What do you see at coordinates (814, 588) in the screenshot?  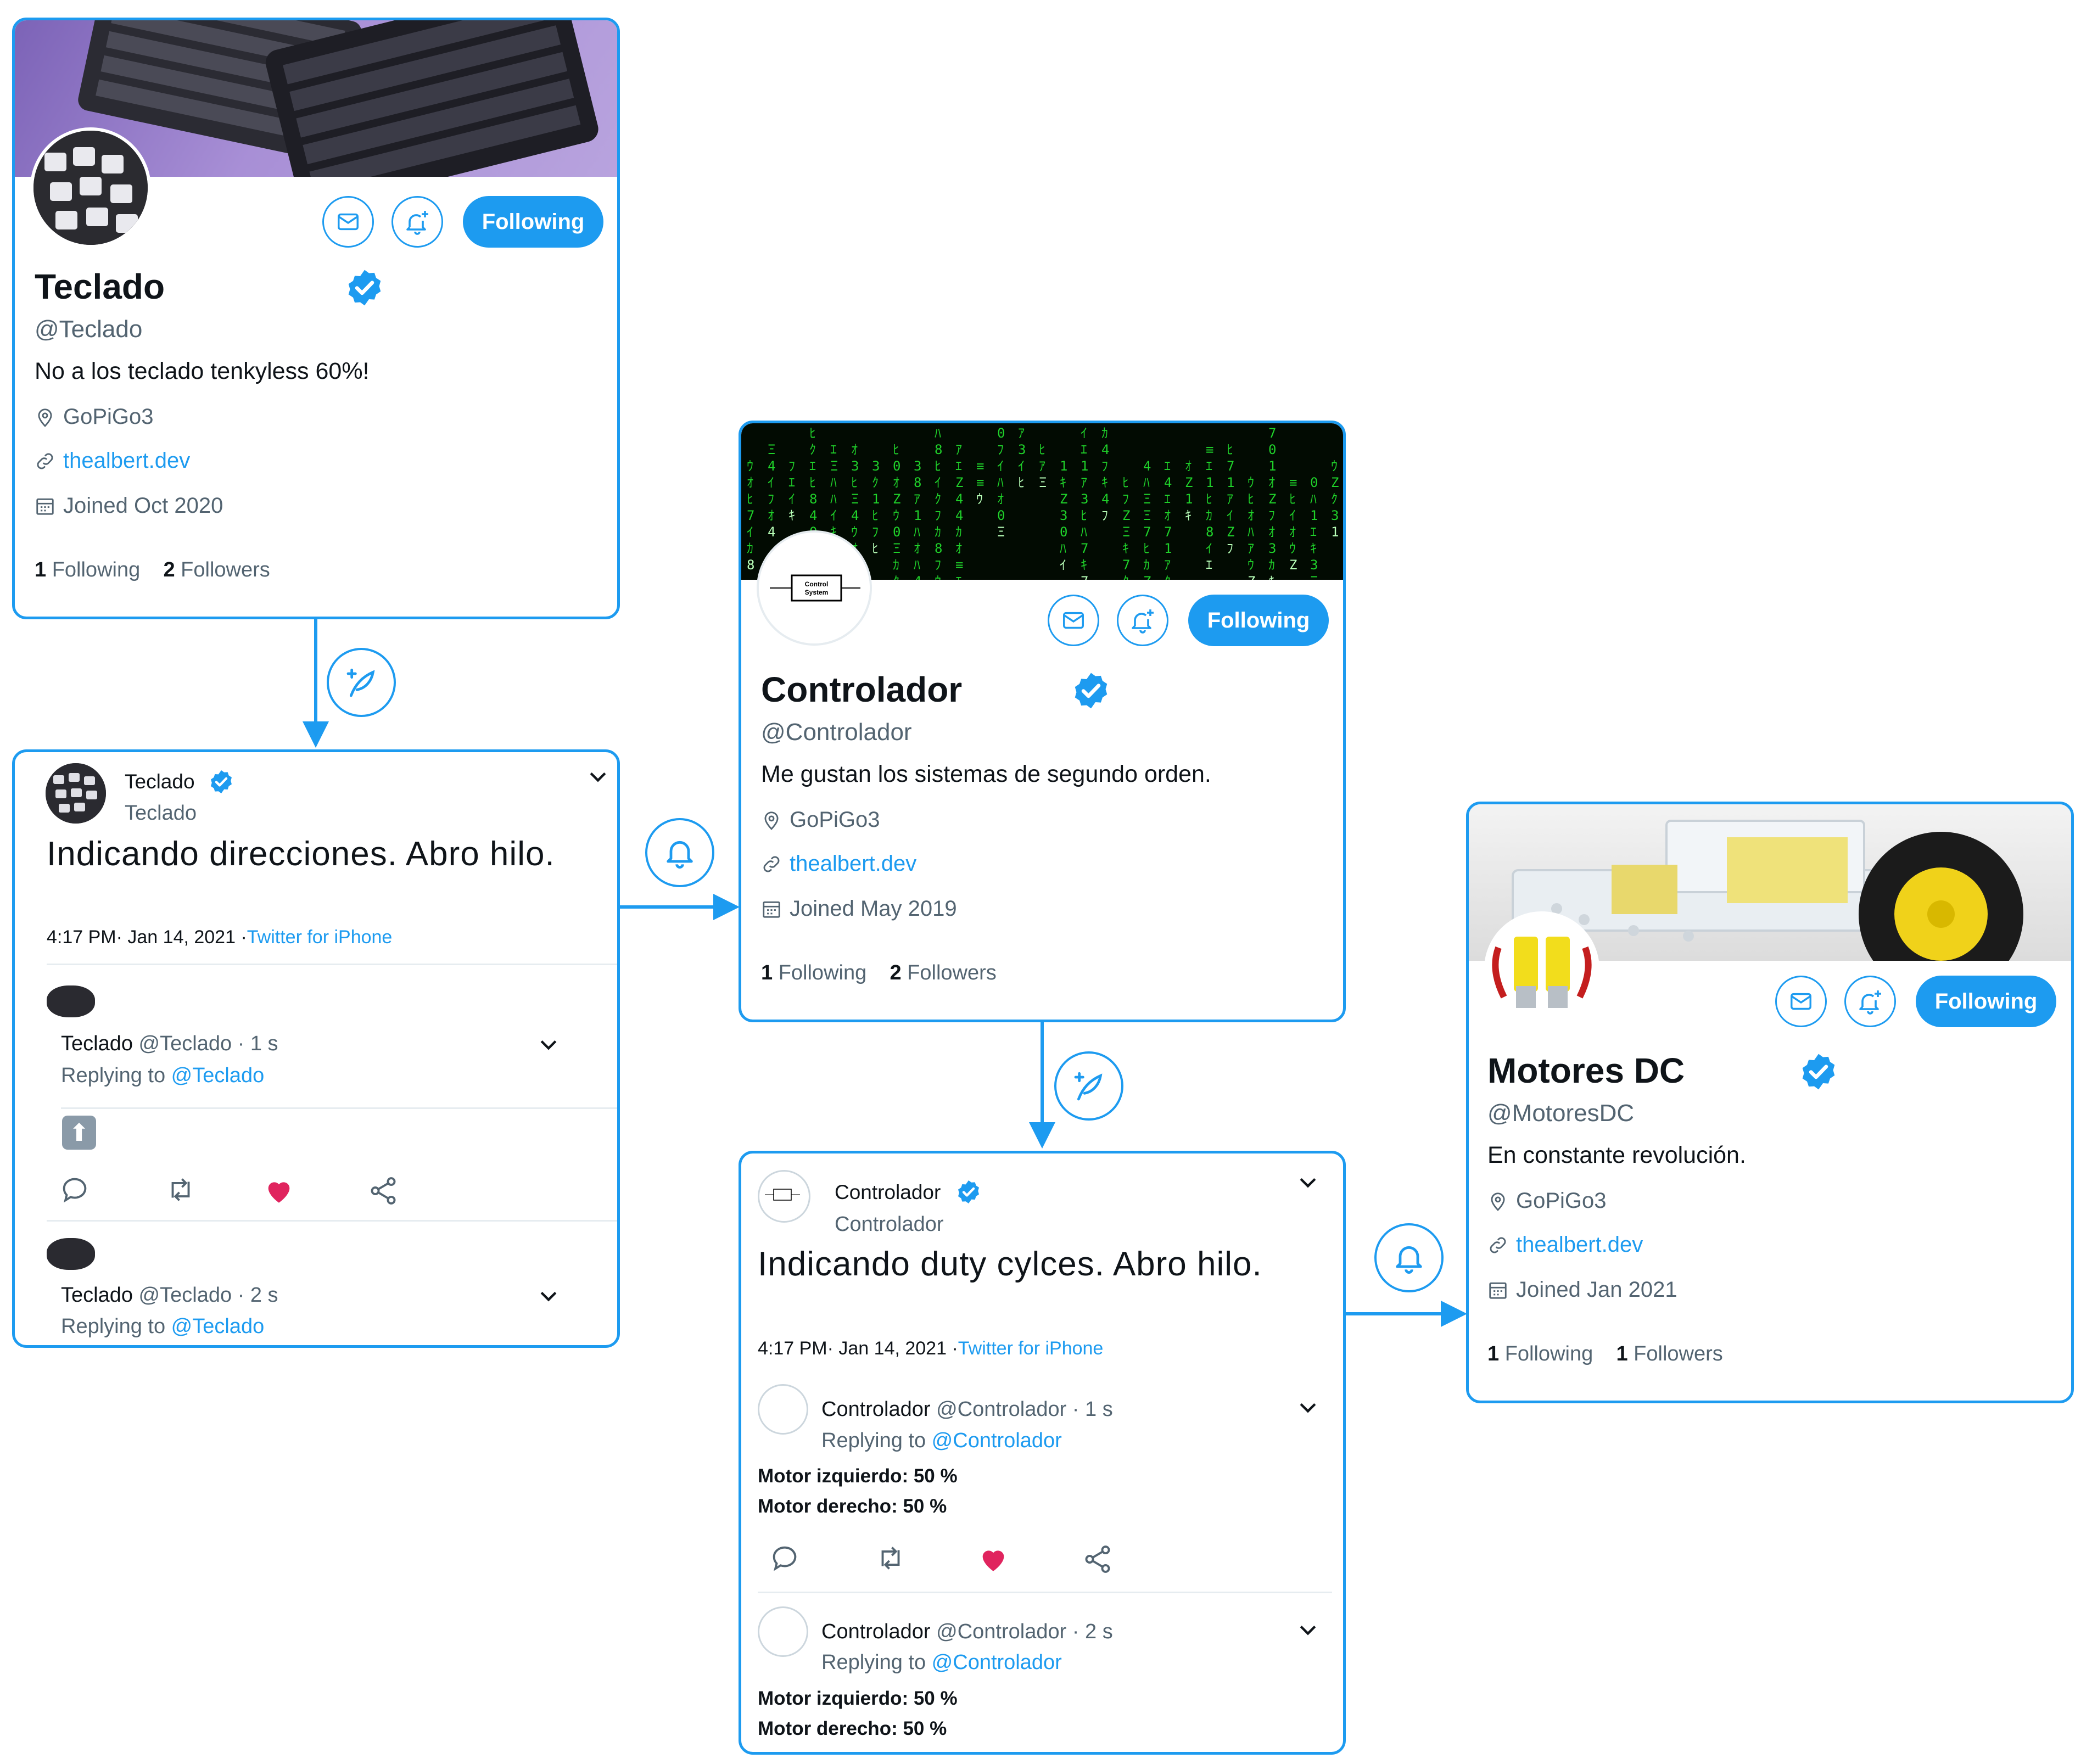 I see `avatar: Control System` at bounding box center [814, 588].